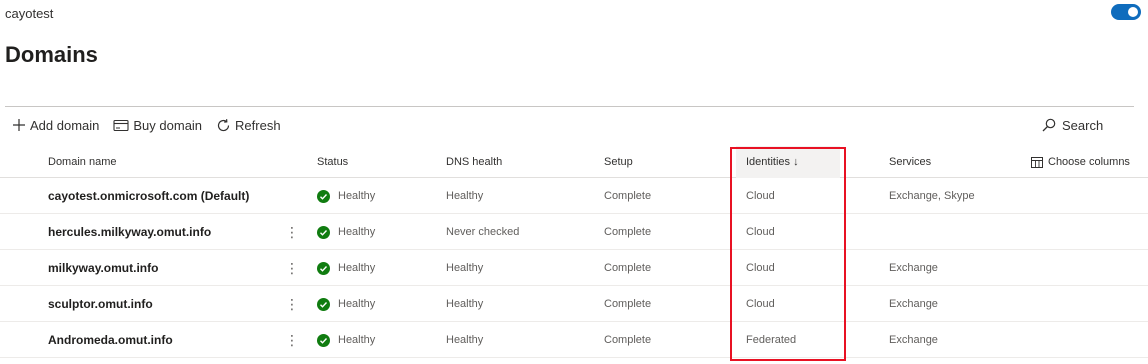 The height and width of the screenshot is (364, 1148). Describe the element at coordinates (569, 106) in the screenshot. I see `divider` at that location.